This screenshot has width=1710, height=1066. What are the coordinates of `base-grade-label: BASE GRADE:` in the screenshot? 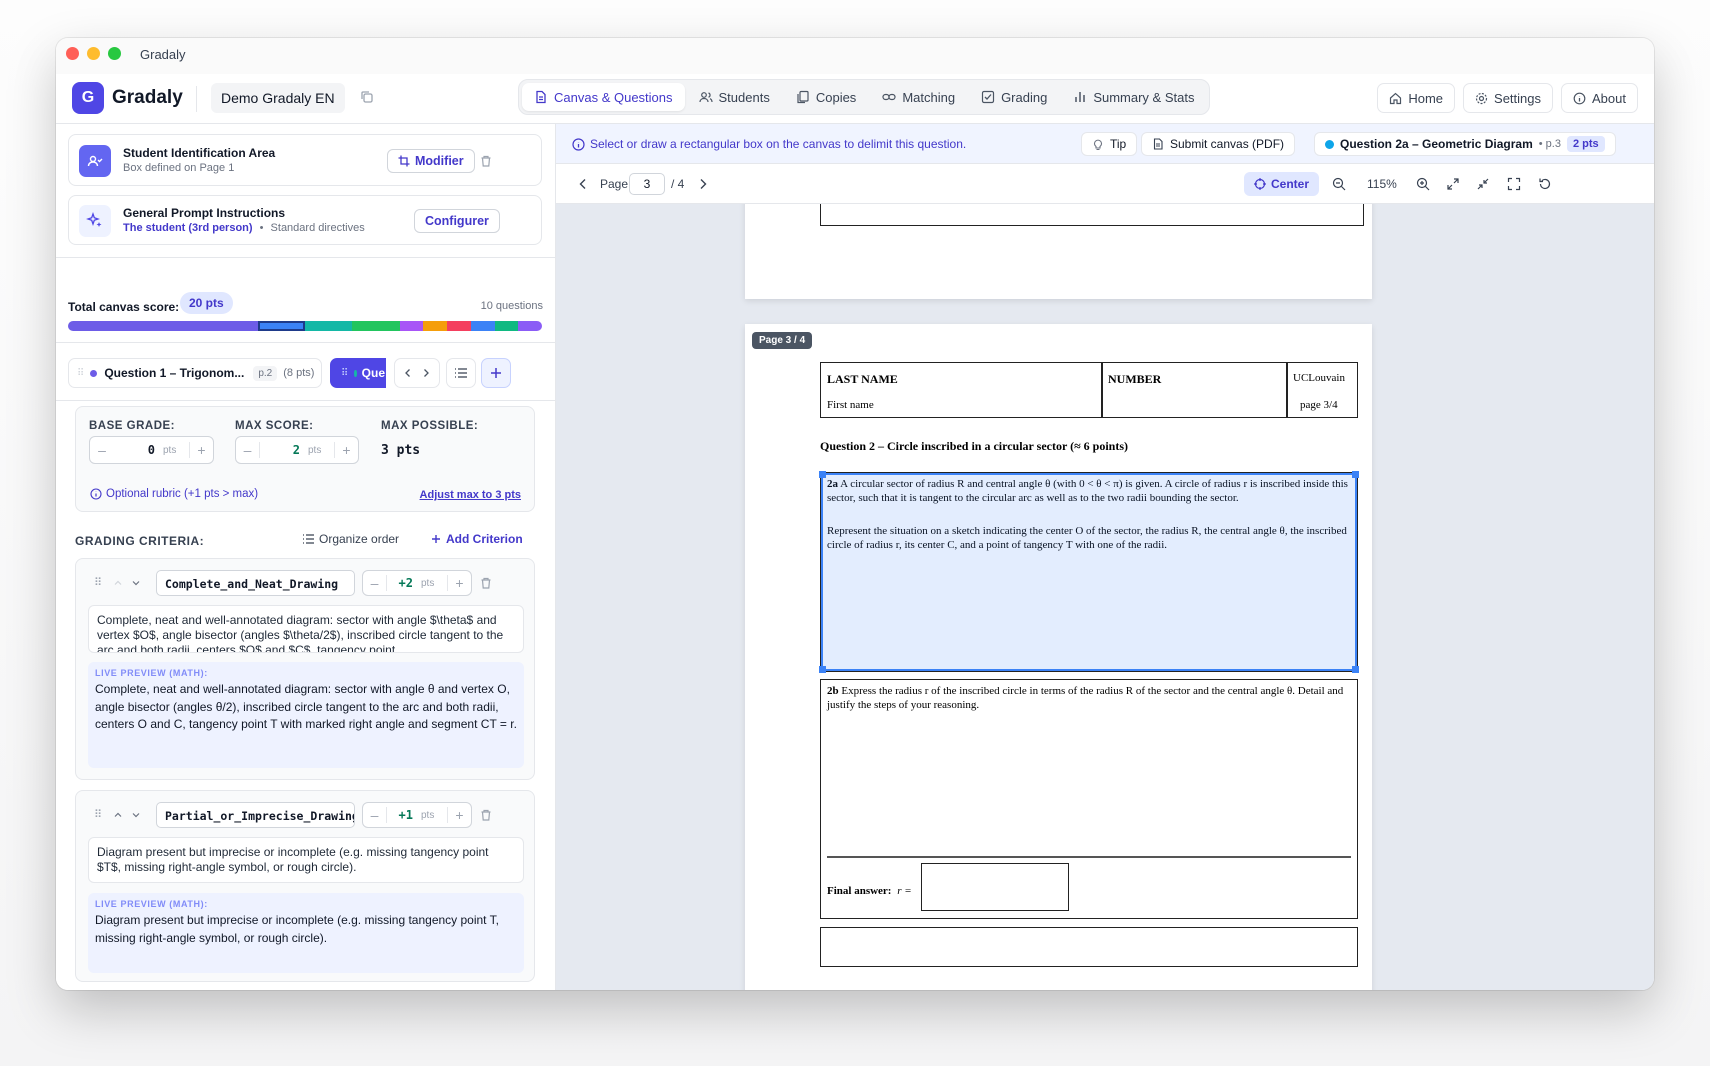 It's located at (132, 426).